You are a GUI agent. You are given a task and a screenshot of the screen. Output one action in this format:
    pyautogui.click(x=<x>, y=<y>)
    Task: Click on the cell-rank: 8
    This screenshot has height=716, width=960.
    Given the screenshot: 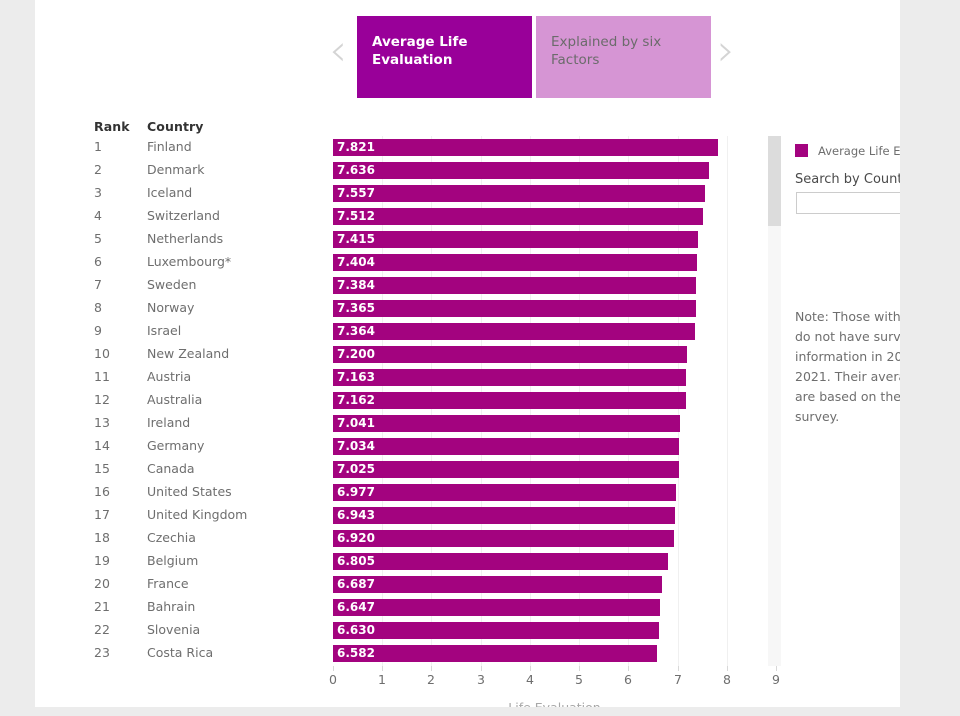 What is the action you would take?
    pyautogui.click(x=98, y=307)
    